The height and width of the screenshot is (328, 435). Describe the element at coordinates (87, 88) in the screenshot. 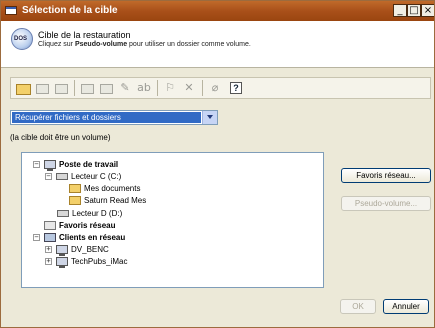

I see `properties-icon` at that location.